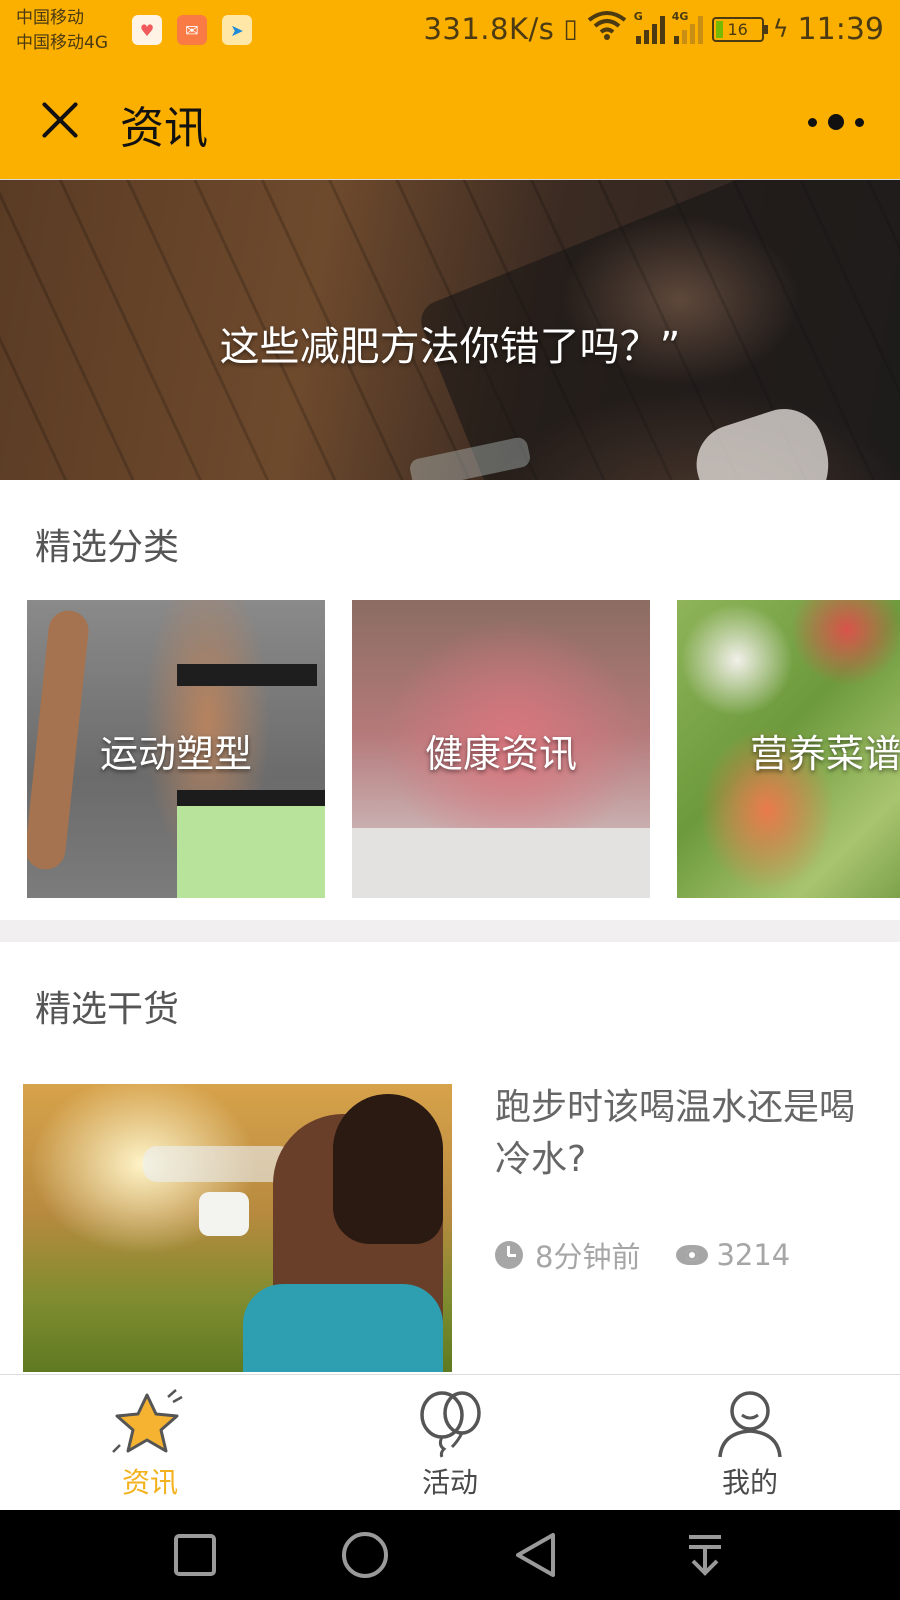 This screenshot has width=900, height=1600. I want to click on pulldown-icon, so click(705, 1555).